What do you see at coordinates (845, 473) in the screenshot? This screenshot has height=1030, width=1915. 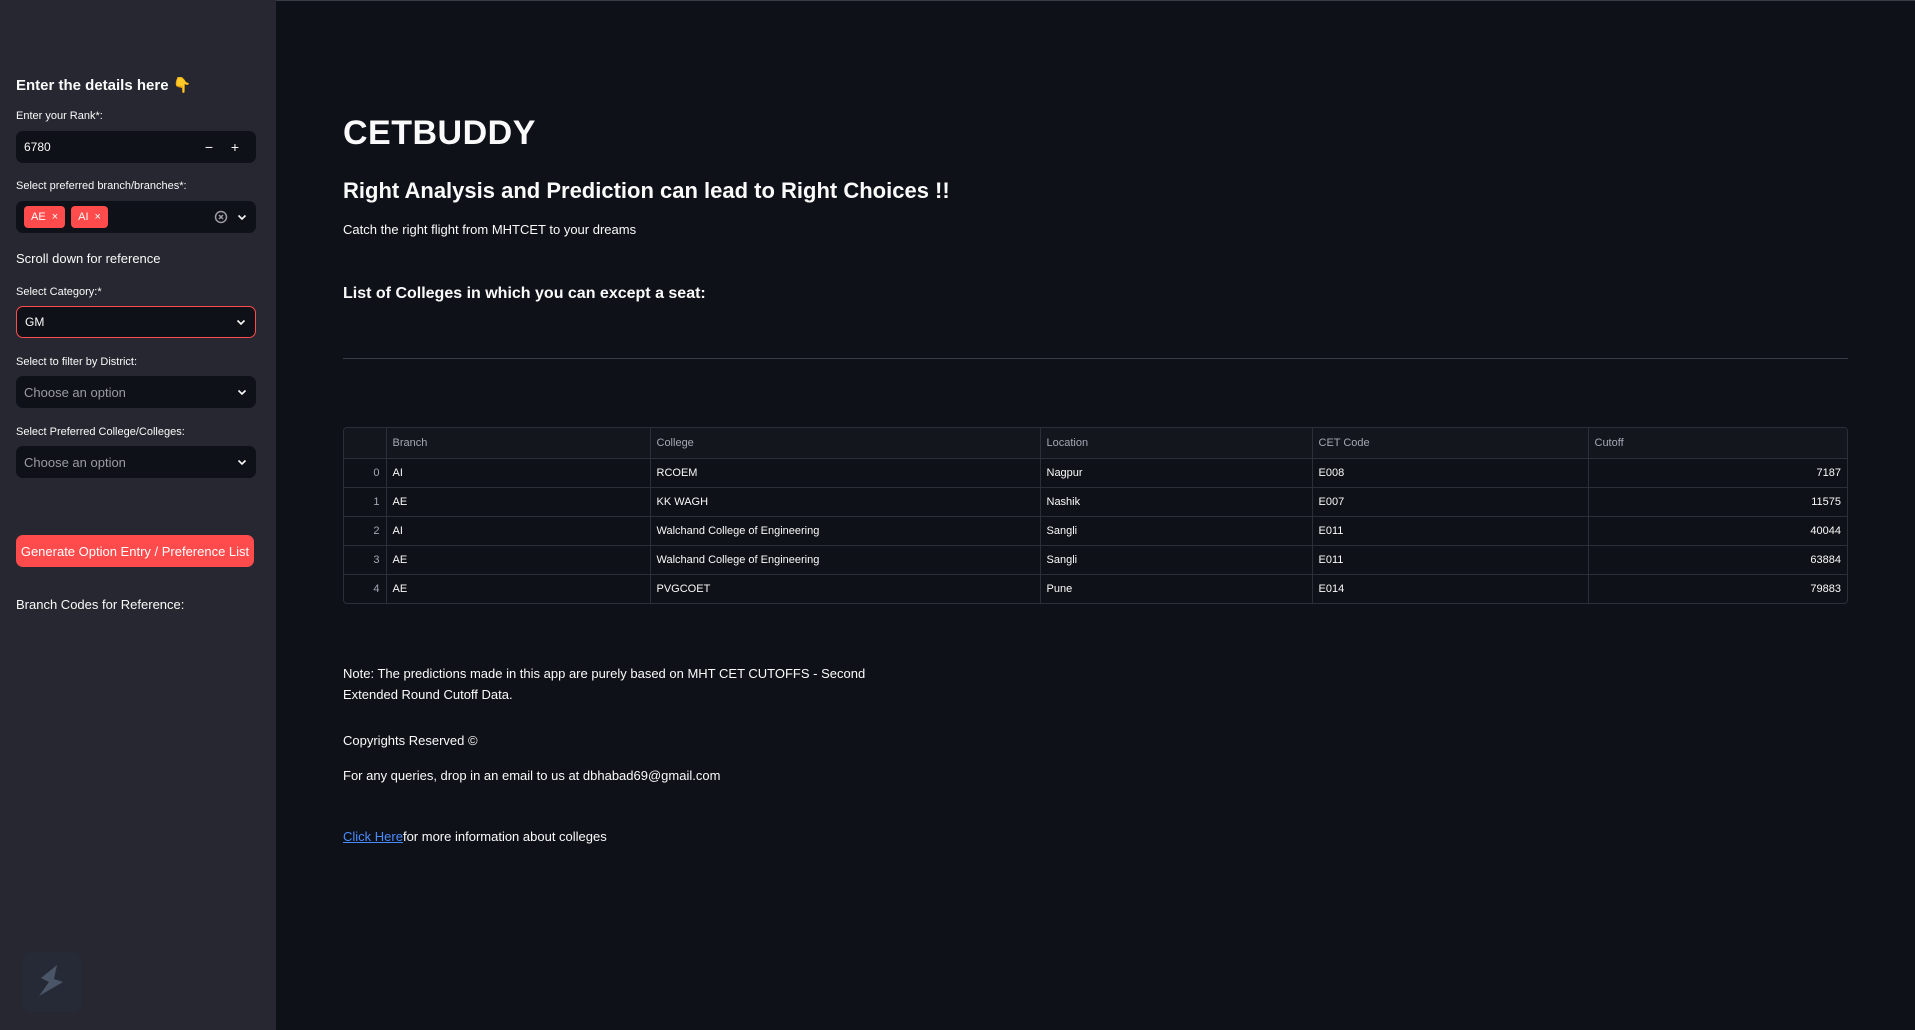 I see `cell-college: RCOEM` at bounding box center [845, 473].